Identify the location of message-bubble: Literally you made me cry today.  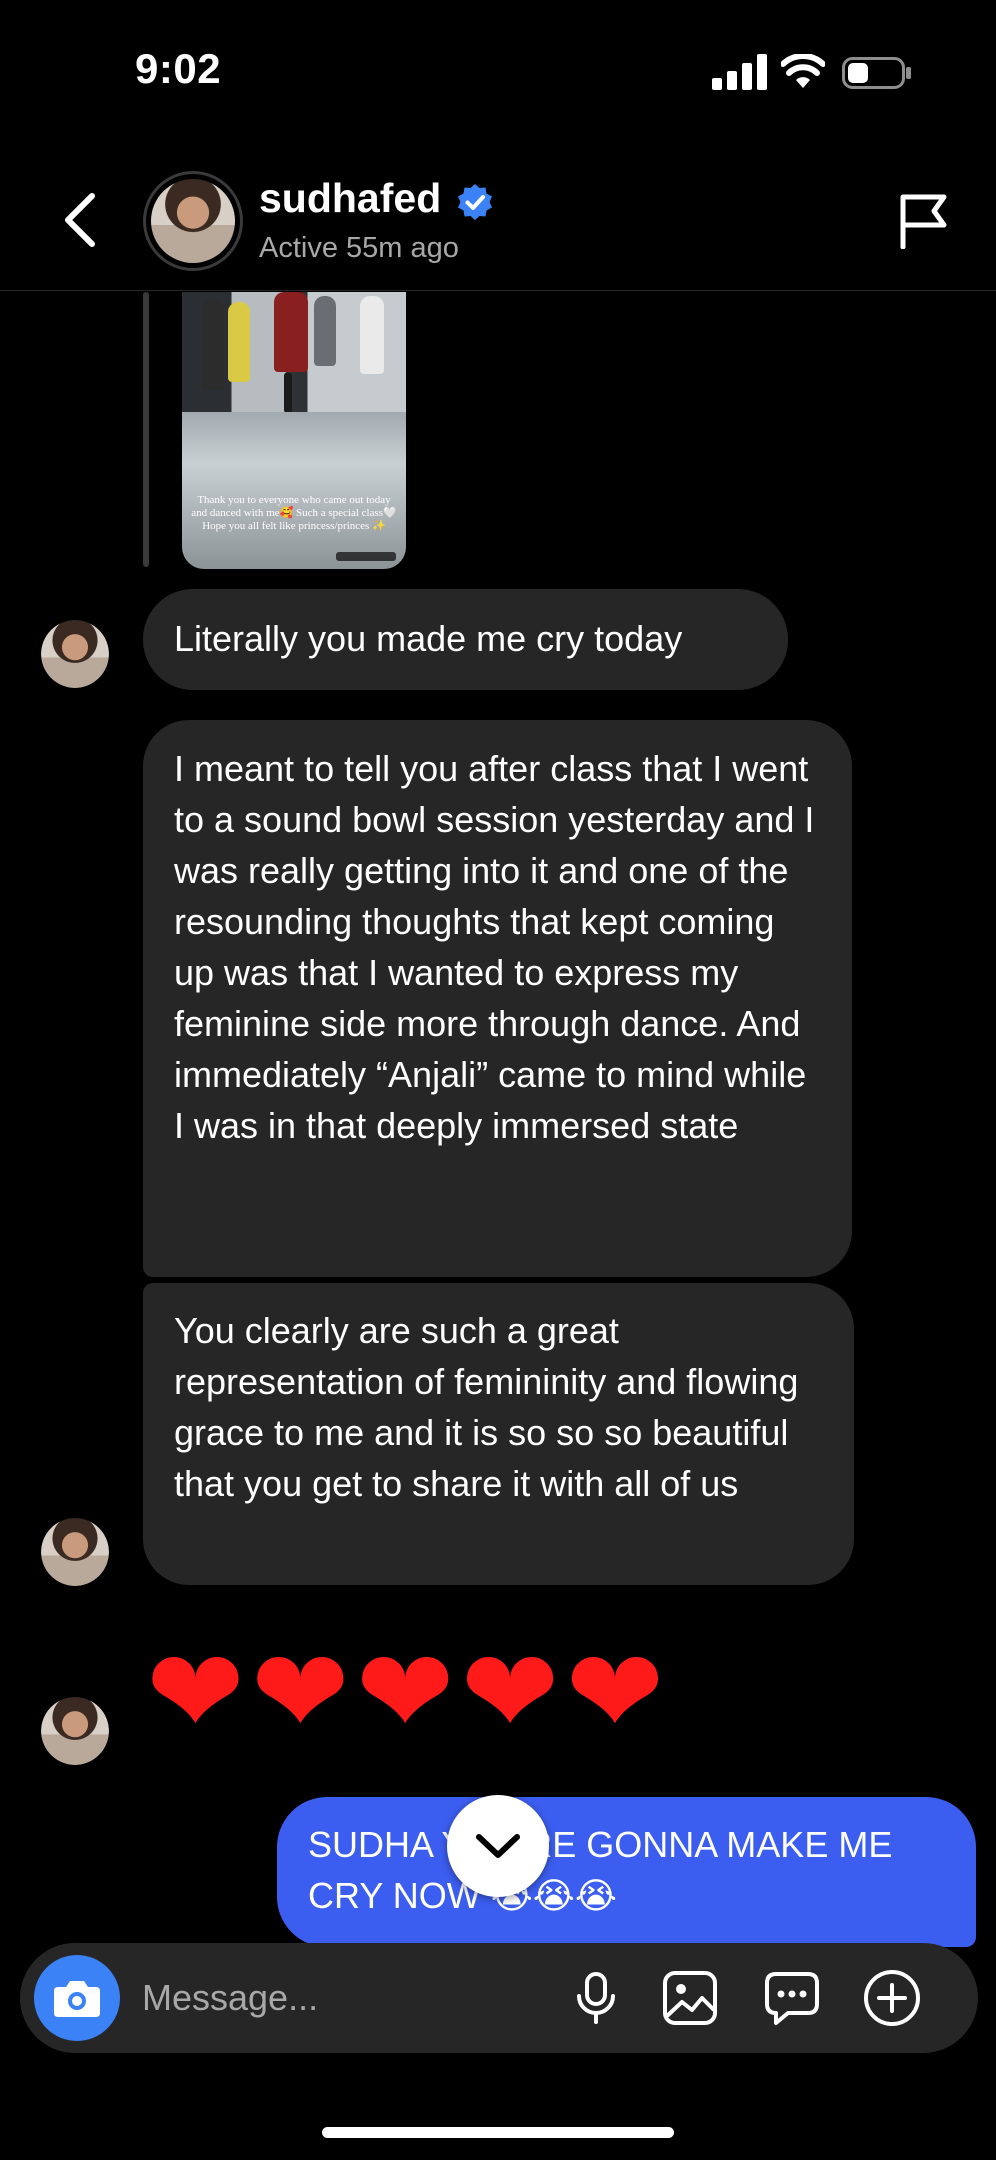
(465, 639).